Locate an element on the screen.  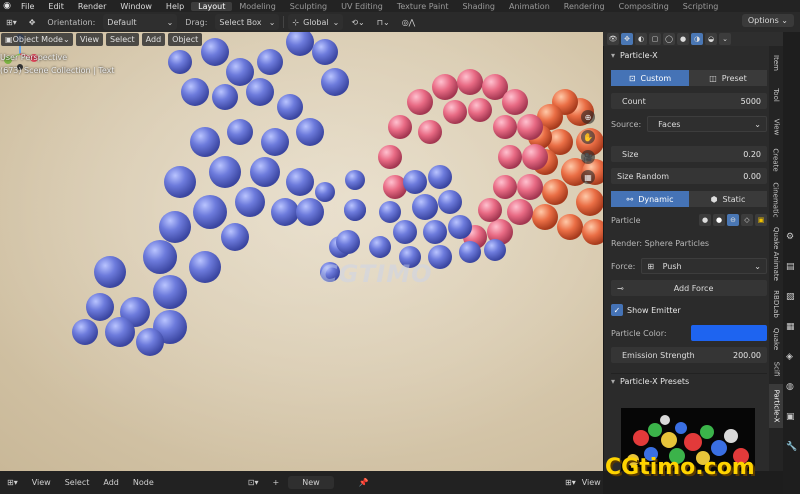
workspace-tab-sculpting: Sculpting is located at coordinates (308, 6).